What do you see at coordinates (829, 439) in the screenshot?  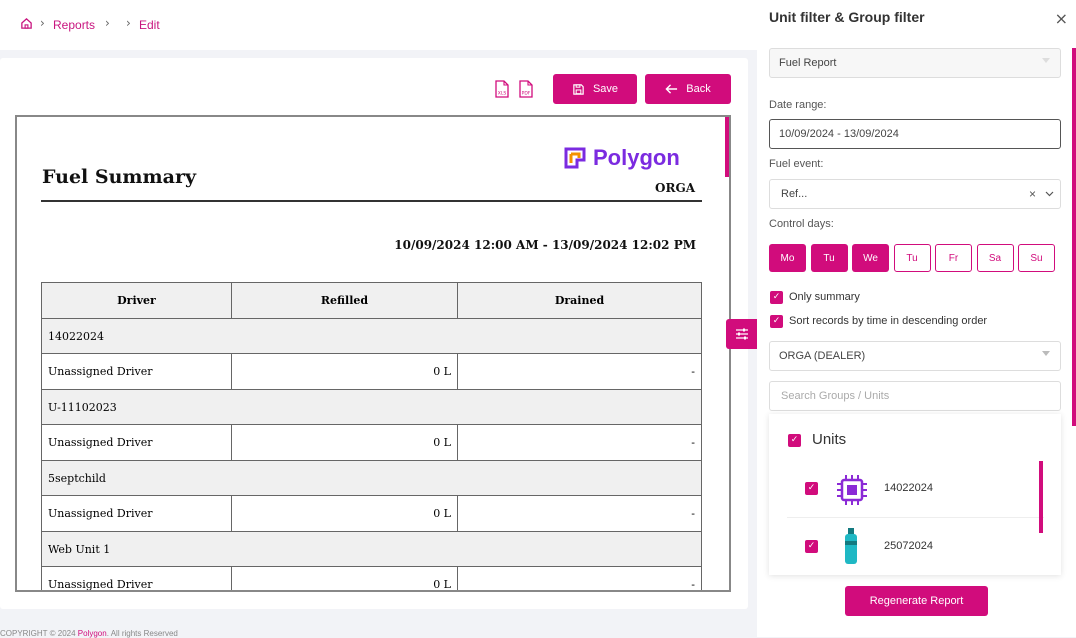 I see `units-label: Units` at bounding box center [829, 439].